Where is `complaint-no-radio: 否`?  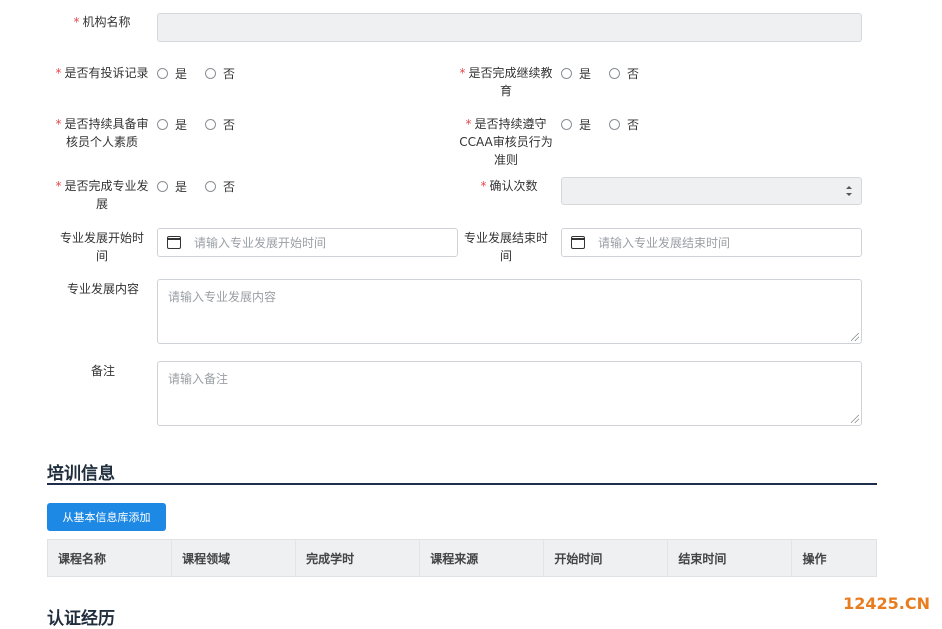
complaint-no-radio: 否 is located at coordinates (220, 73).